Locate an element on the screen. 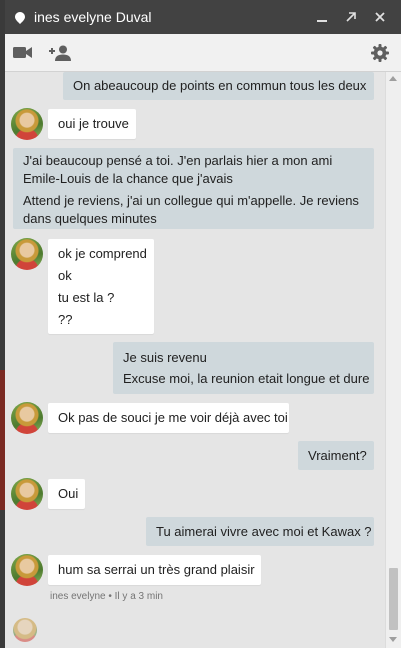 This screenshot has height=648, width=401. message-text: Oui is located at coordinates (68, 493).